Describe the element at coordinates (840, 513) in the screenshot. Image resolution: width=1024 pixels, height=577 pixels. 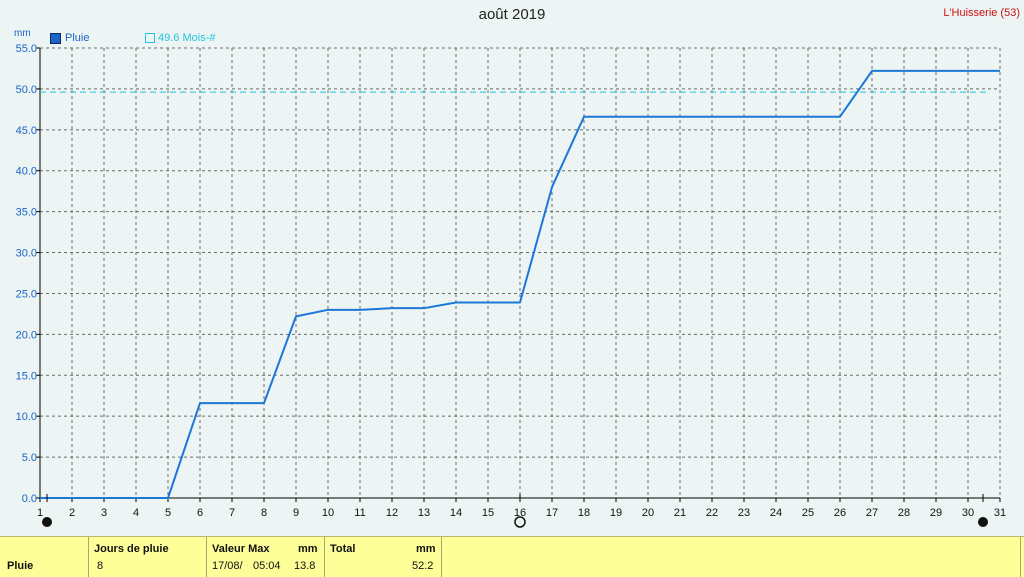
I see `x-tick-label: 26` at that location.